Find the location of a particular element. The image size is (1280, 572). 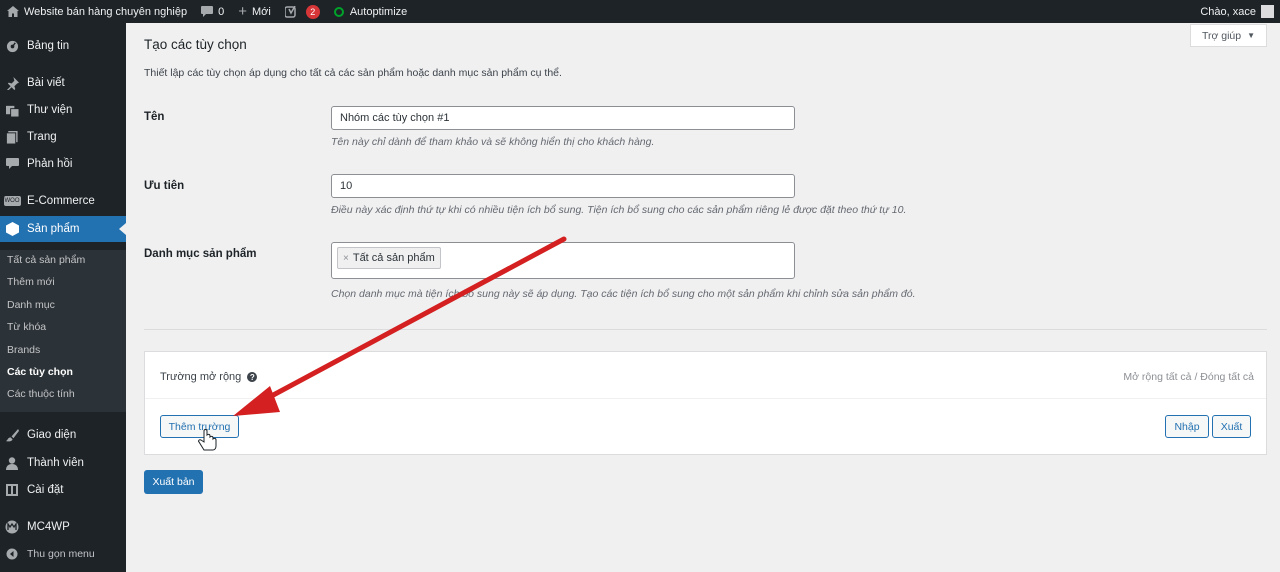

pin-icon is located at coordinates (12, 83).